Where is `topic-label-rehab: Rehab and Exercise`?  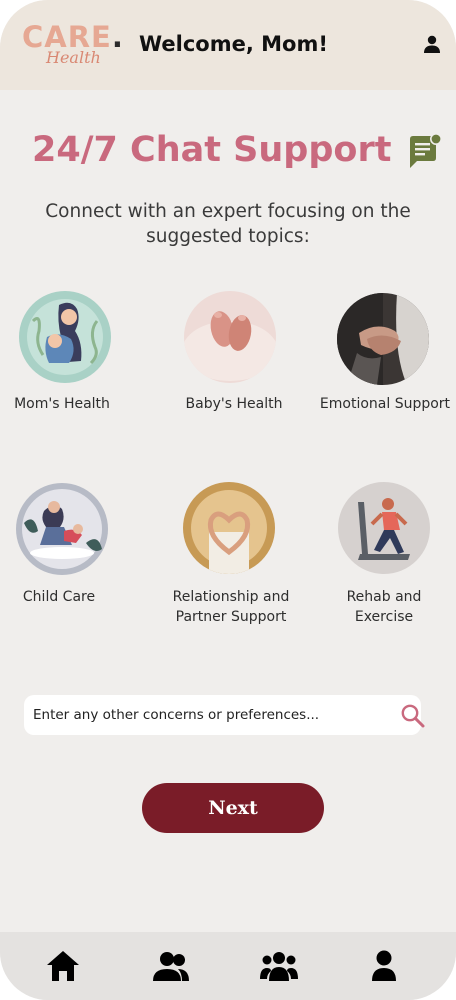
topic-label-rehab: Rehab and Exercise is located at coordinates (384, 607).